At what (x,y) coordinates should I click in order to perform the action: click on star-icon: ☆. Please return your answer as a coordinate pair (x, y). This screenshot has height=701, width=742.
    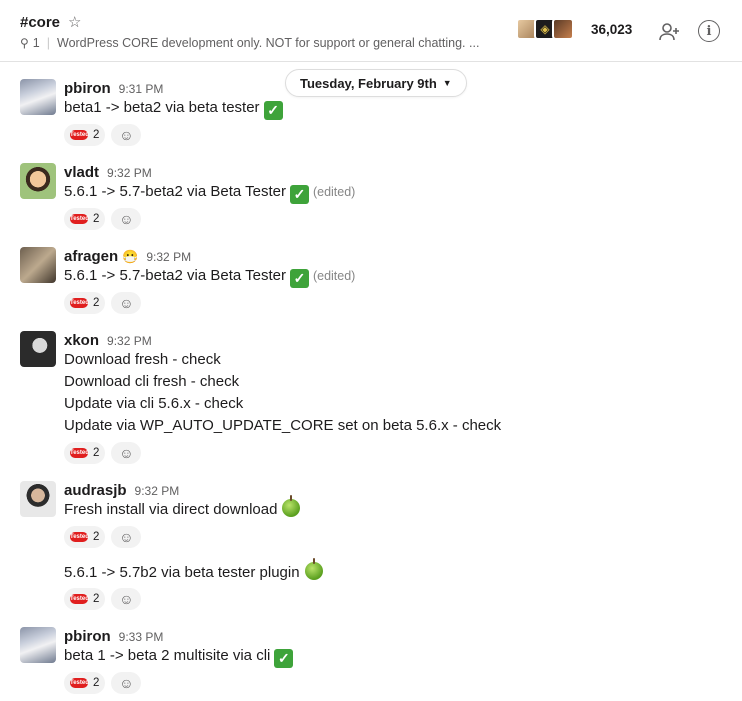
    Looking at the image, I should click on (74, 22).